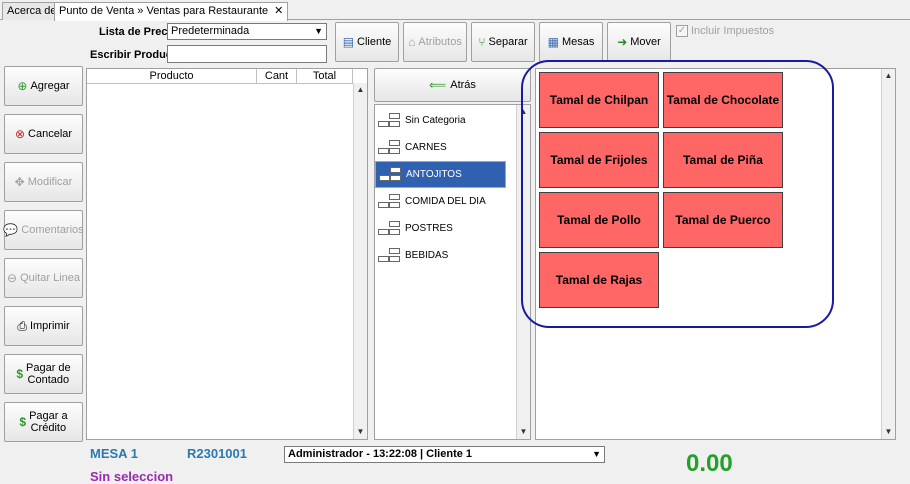  What do you see at coordinates (427, 255) in the screenshot?
I see `category-label: BEBIDAS` at bounding box center [427, 255].